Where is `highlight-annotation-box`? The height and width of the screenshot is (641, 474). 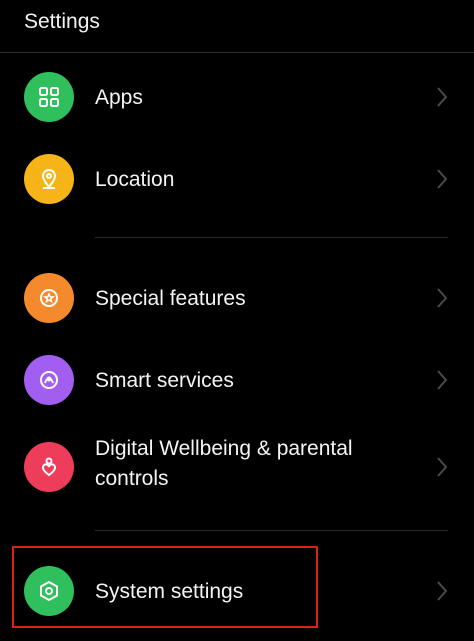
highlight-annotation-box is located at coordinates (165, 587).